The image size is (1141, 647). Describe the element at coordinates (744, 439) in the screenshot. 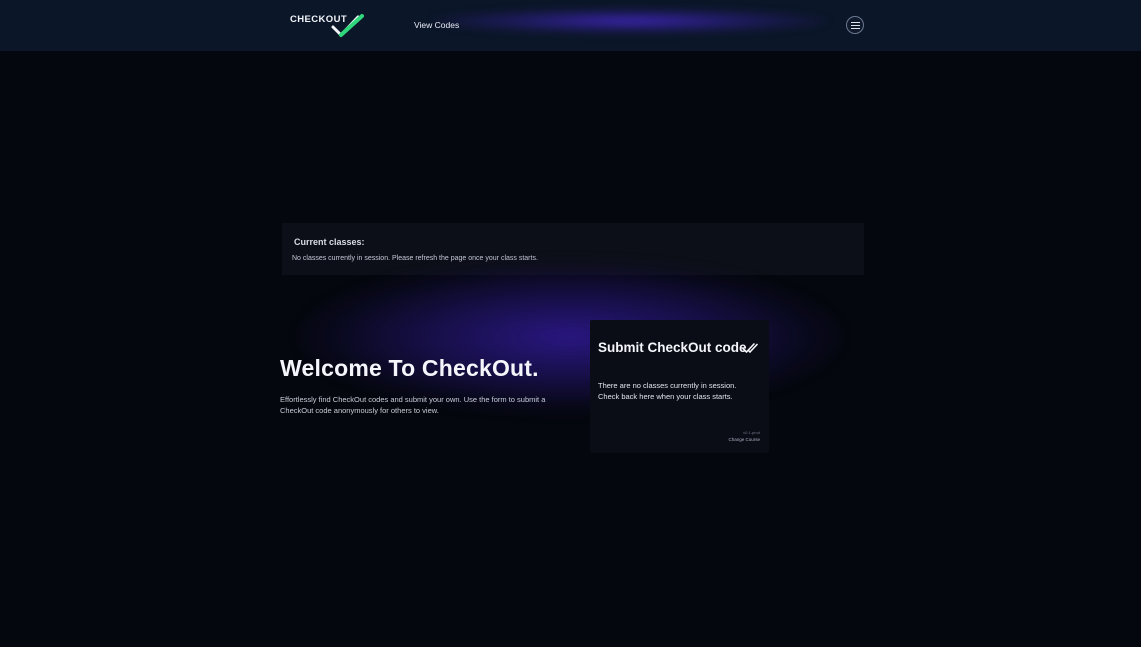

I see `change-course-link: Change Course` at that location.